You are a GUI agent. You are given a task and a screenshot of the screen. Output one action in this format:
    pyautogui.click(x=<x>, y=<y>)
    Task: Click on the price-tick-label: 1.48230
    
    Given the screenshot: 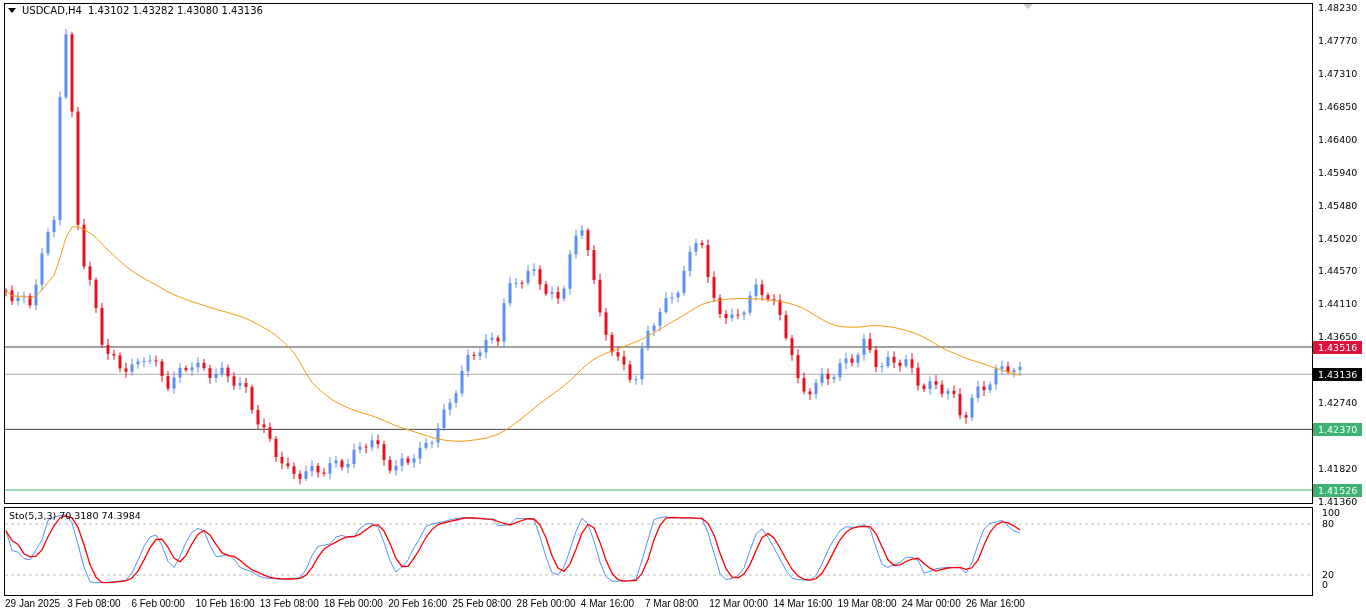 What is the action you would take?
    pyautogui.click(x=1338, y=8)
    